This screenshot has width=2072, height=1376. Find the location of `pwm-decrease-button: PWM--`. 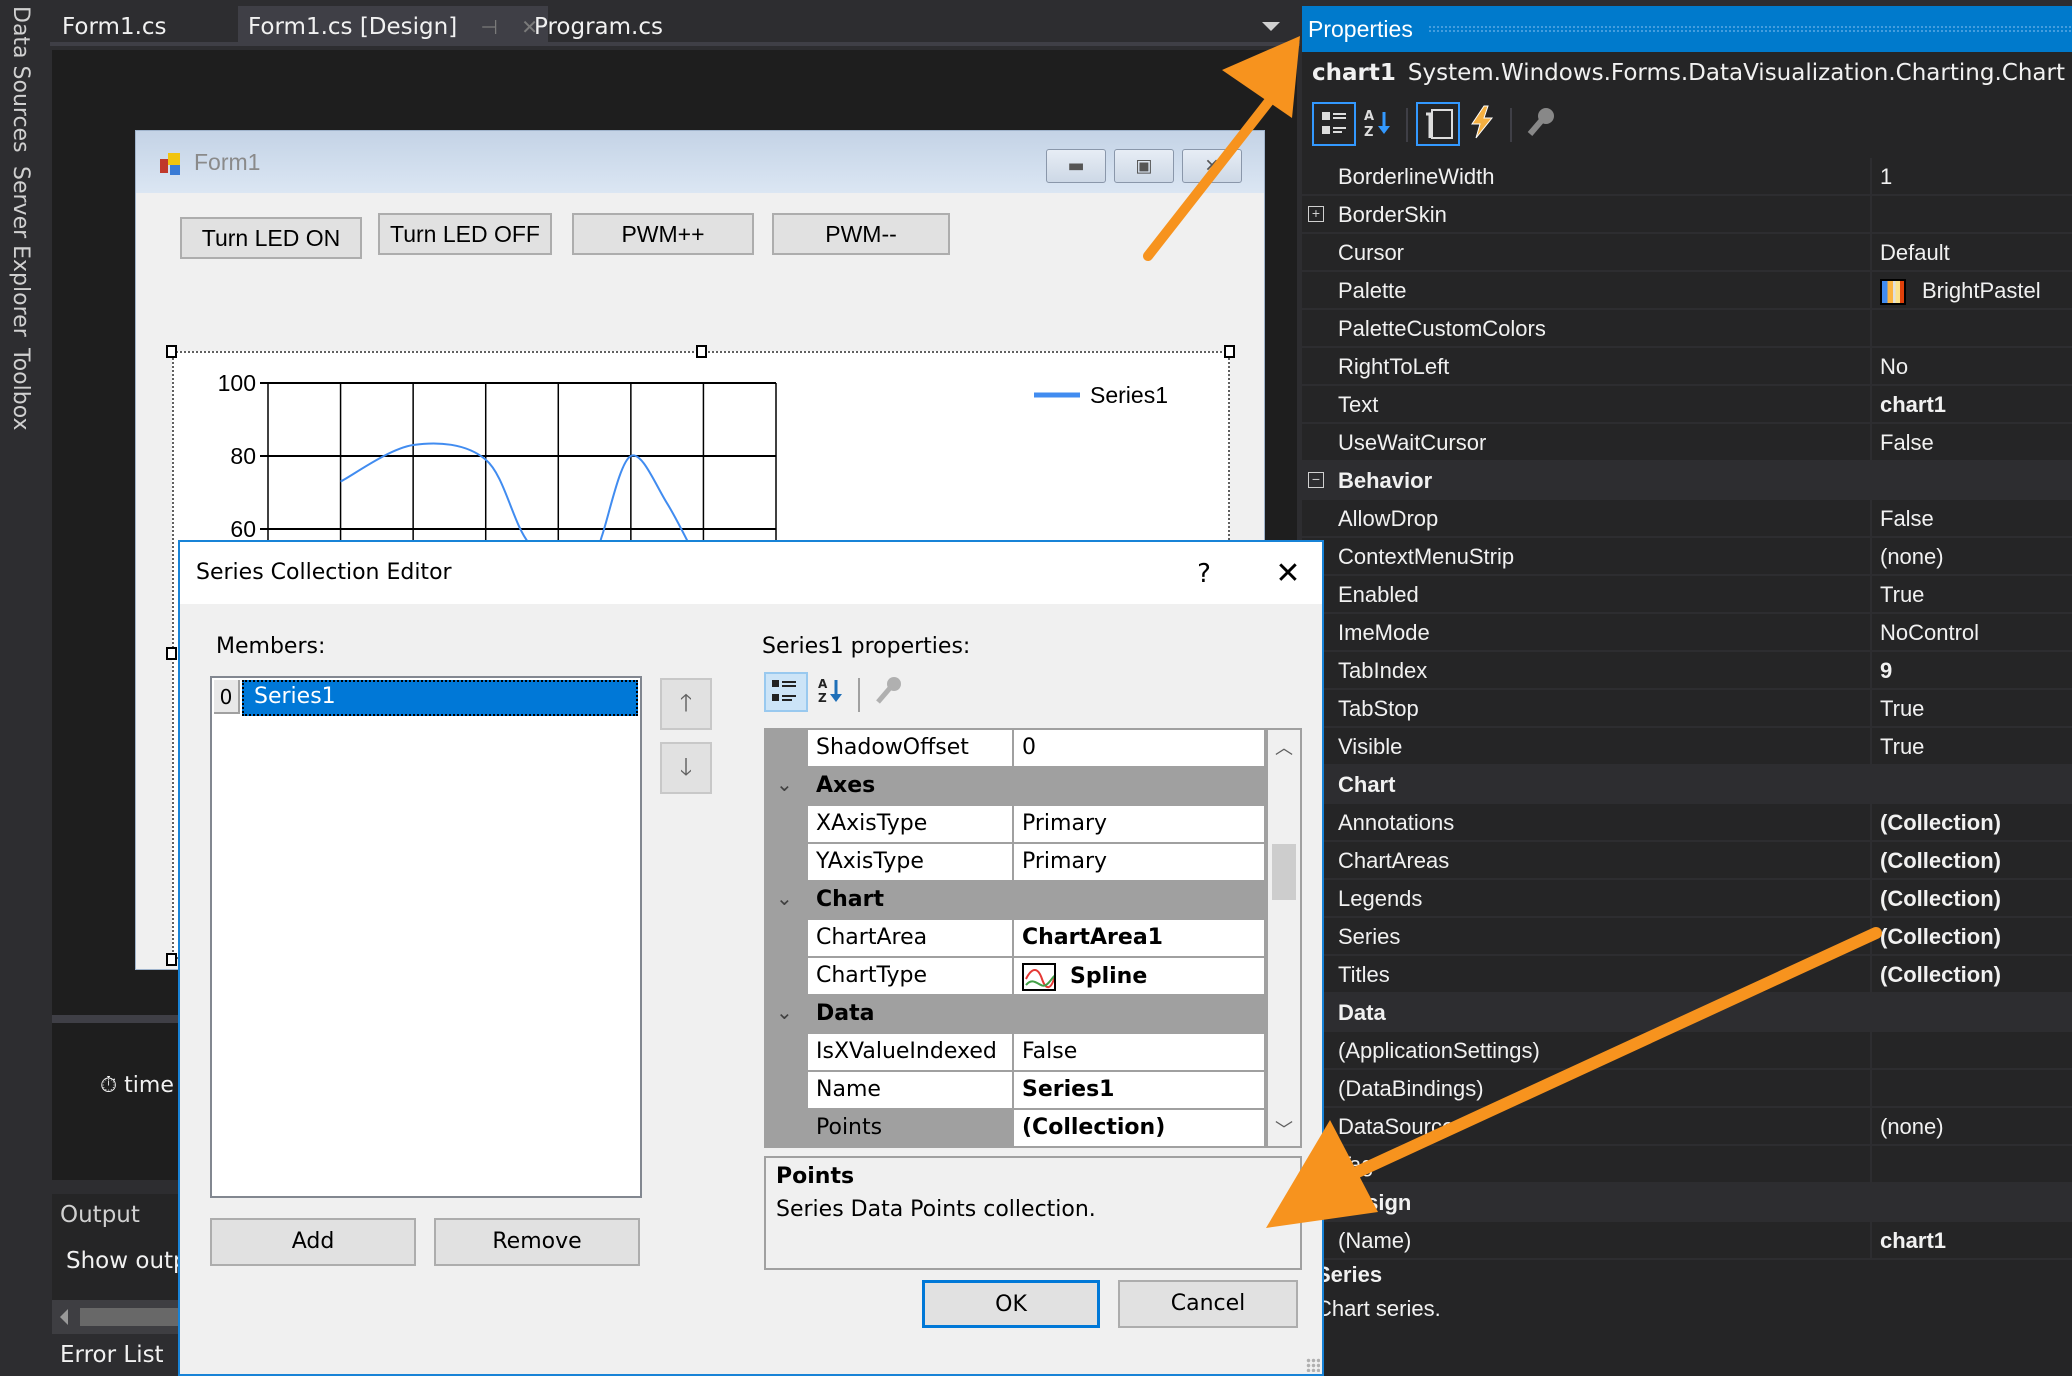

pwm-decrease-button: PWM-- is located at coordinates (861, 234).